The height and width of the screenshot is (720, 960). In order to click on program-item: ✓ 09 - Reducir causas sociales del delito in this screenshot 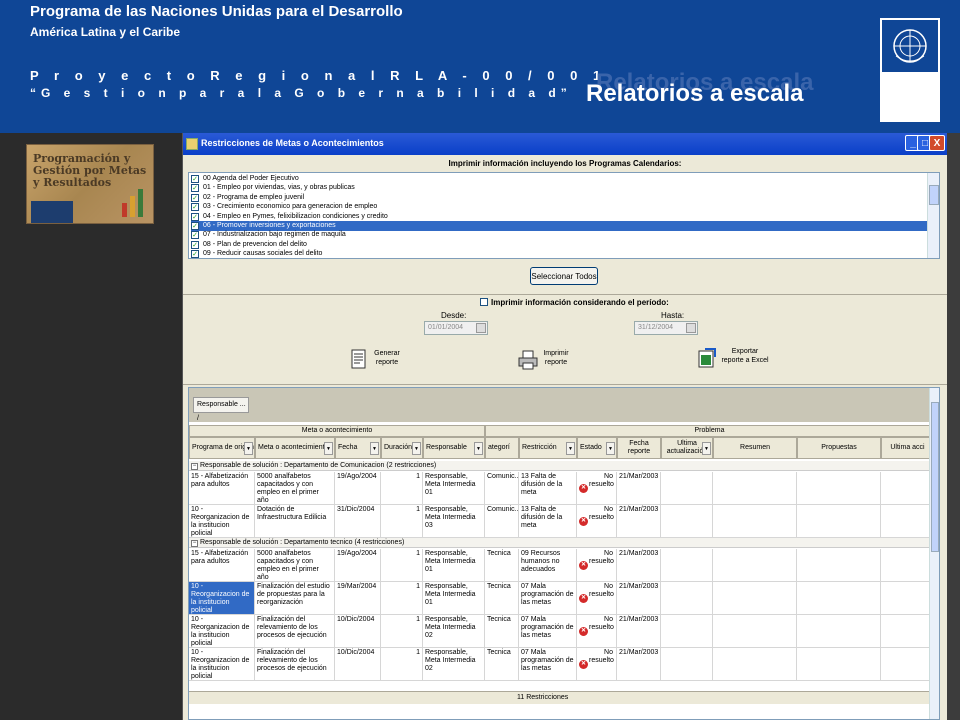, I will do `click(561, 253)`.